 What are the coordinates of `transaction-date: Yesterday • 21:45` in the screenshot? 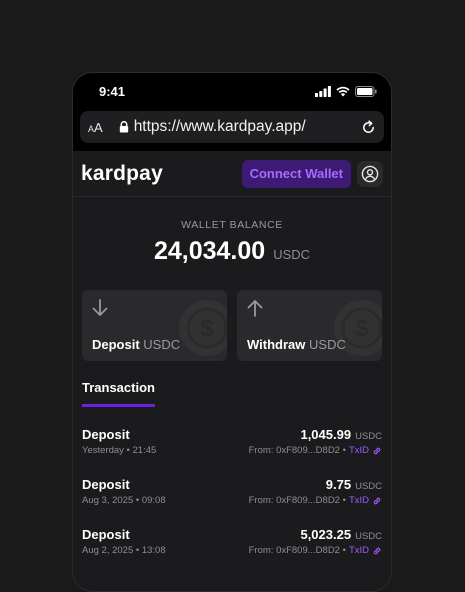 It's located at (119, 450).